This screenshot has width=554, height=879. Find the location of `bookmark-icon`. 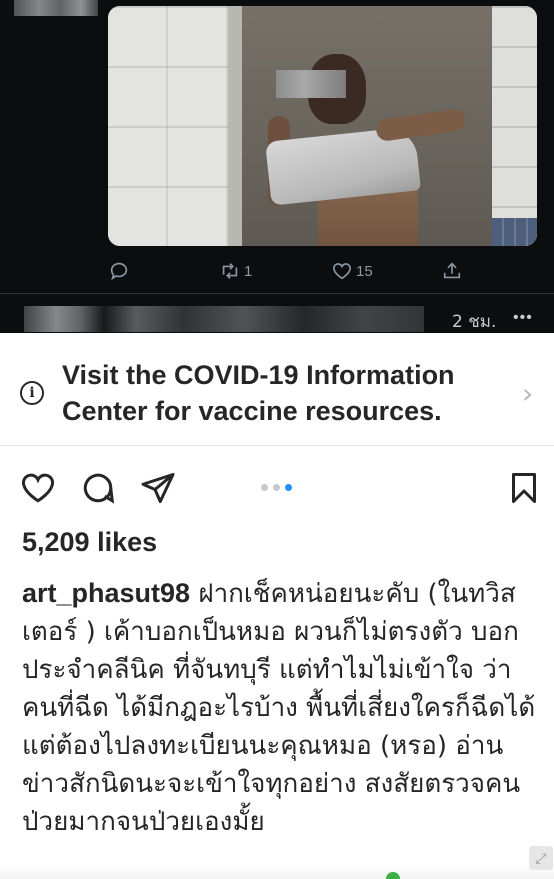

bookmark-icon is located at coordinates (524, 488).